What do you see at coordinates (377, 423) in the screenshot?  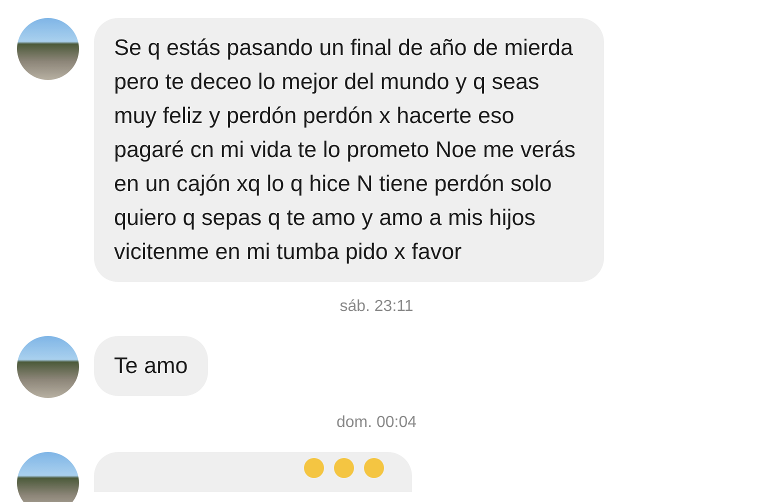 I see `timestamp: dom. 00:04` at bounding box center [377, 423].